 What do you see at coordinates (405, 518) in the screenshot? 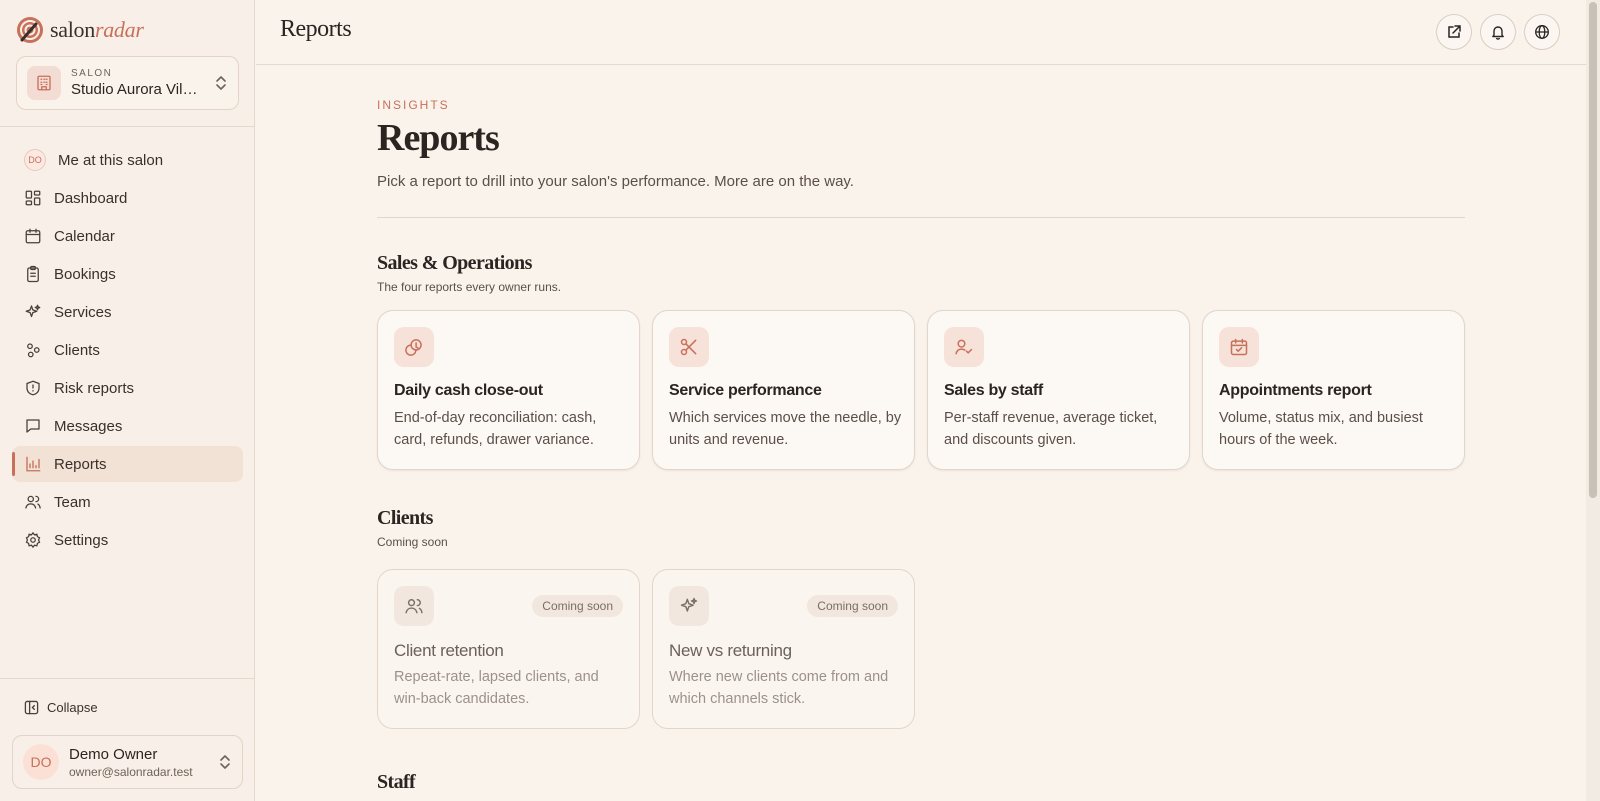
I see `section-title-clients: Clients` at bounding box center [405, 518].